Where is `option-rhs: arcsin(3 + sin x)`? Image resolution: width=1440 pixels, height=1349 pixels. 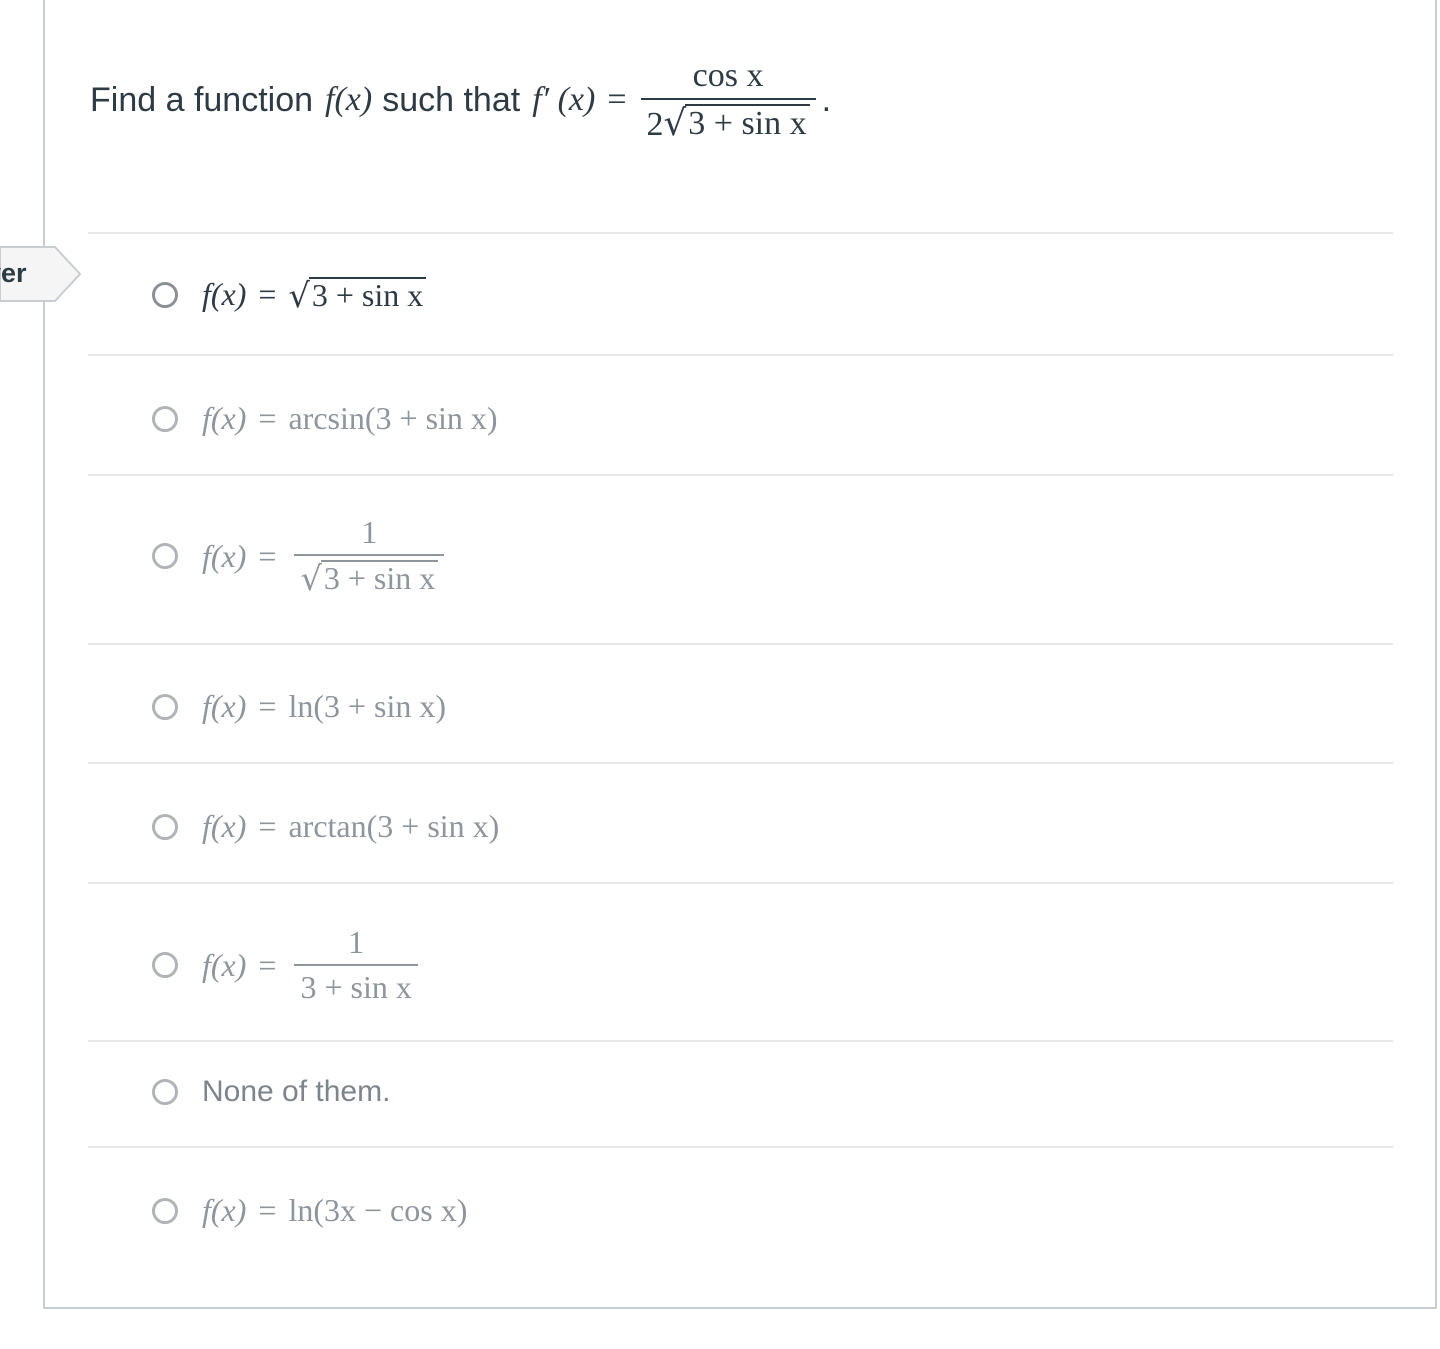 option-rhs: arcsin(3 + sin x) is located at coordinates (393, 418).